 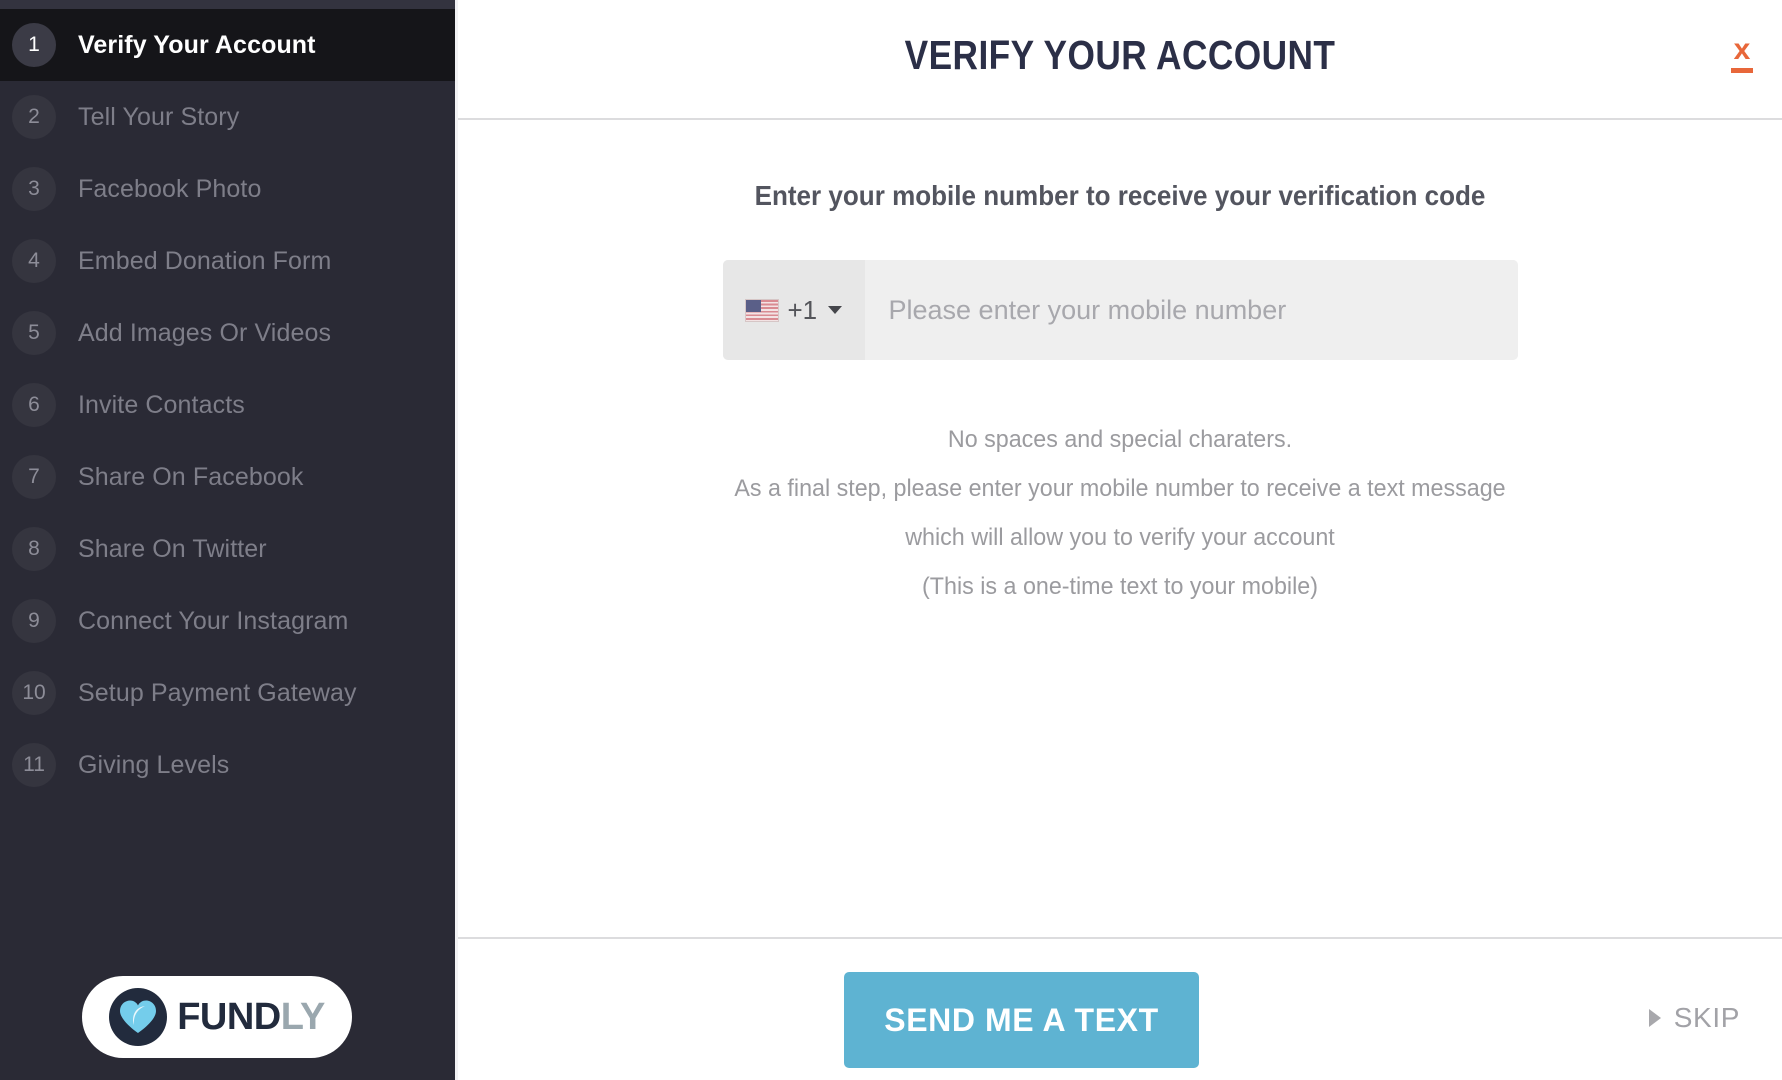 What do you see at coordinates (138, 1017) in the screenshot?
I see `heart-icon` at bounding box center [138, 1017].